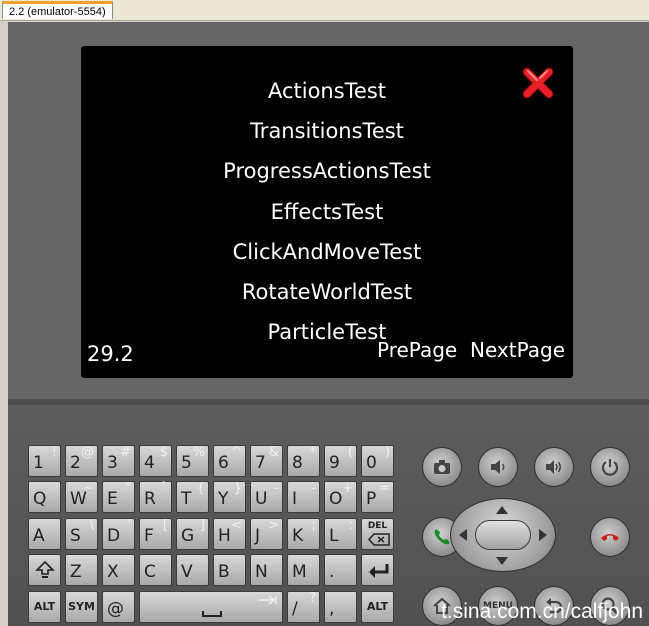  What do you see at coordinates (379, 539) in the screenshot?
I see `backspace-icon` at bounding box center [379, 539].